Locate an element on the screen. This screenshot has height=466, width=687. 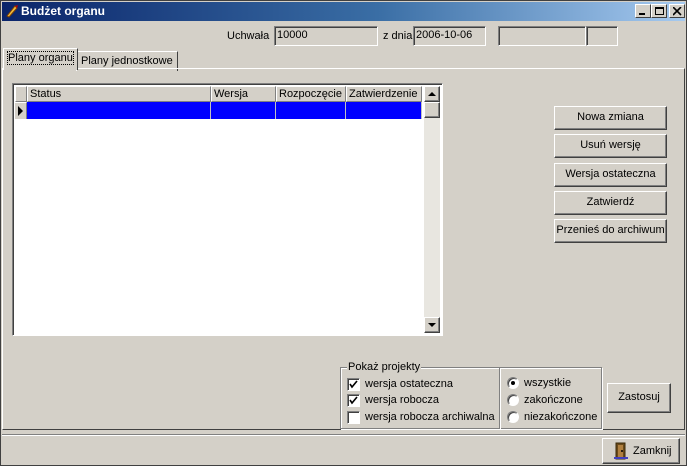
arrow-up-icon is located at coordinates (432, 94).